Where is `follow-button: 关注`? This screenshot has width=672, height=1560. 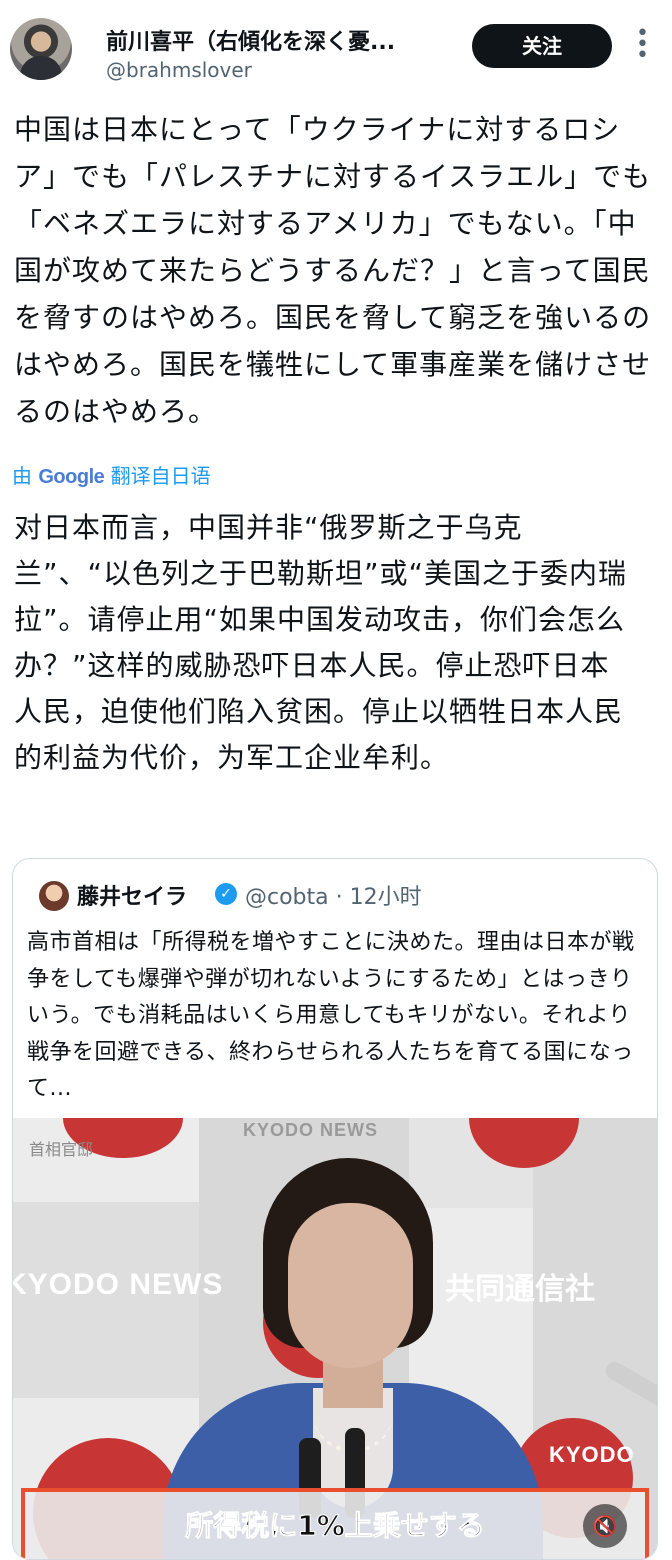
follow-button: 关注 is located at coordinates (542, 46).